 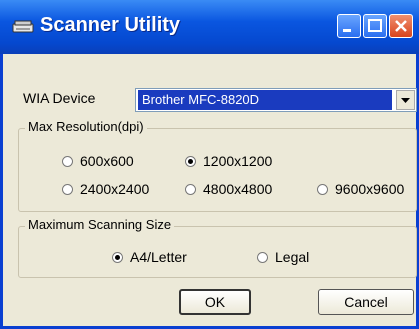 I want to click on scanner-icon, so click(x=23, y=27).